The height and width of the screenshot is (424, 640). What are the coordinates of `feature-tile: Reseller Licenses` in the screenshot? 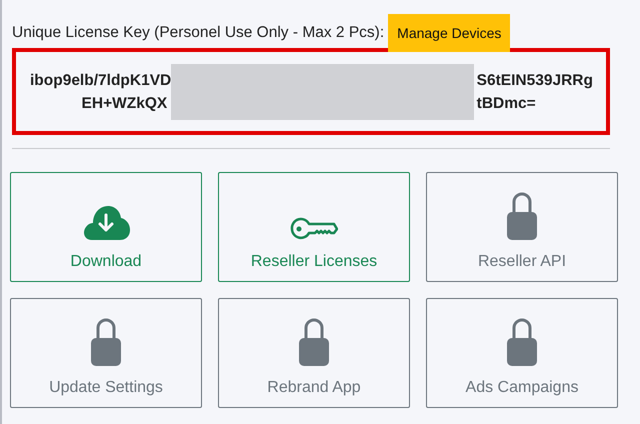 It's located at (314, 227).